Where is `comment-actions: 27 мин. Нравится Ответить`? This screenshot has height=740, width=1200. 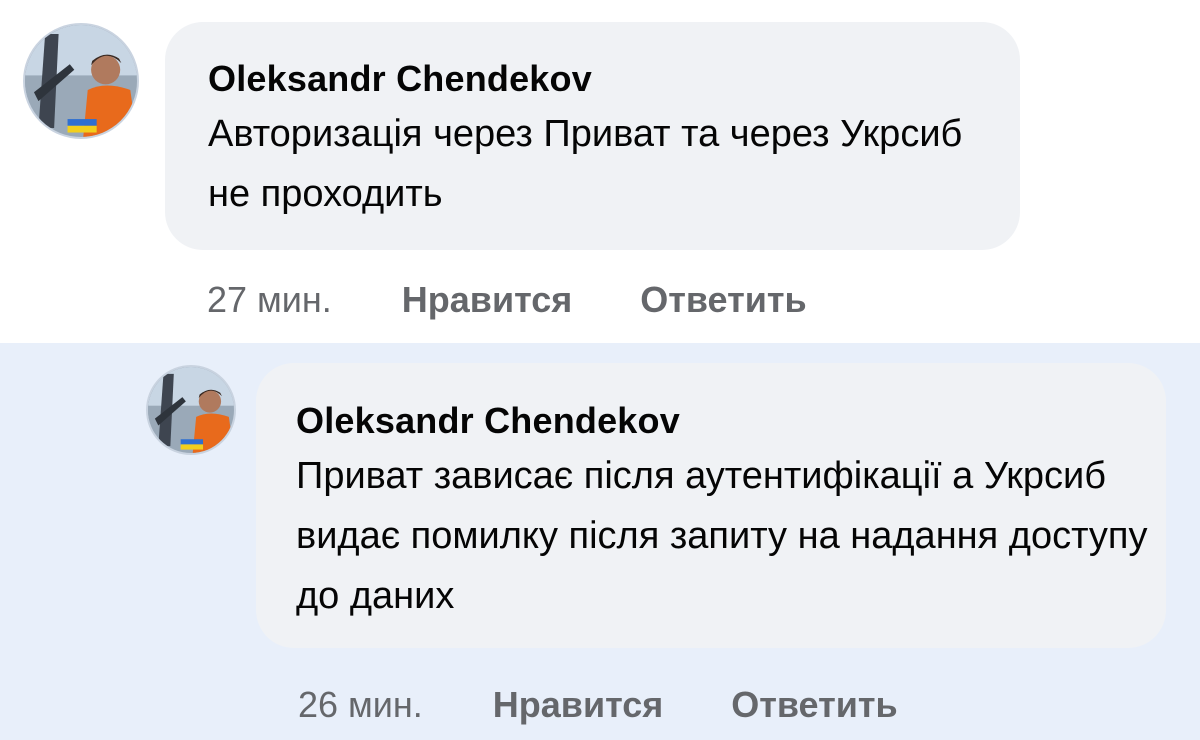 comment-actions: 27 мин. Нравится Ответить is located at coordinates (507, 300).